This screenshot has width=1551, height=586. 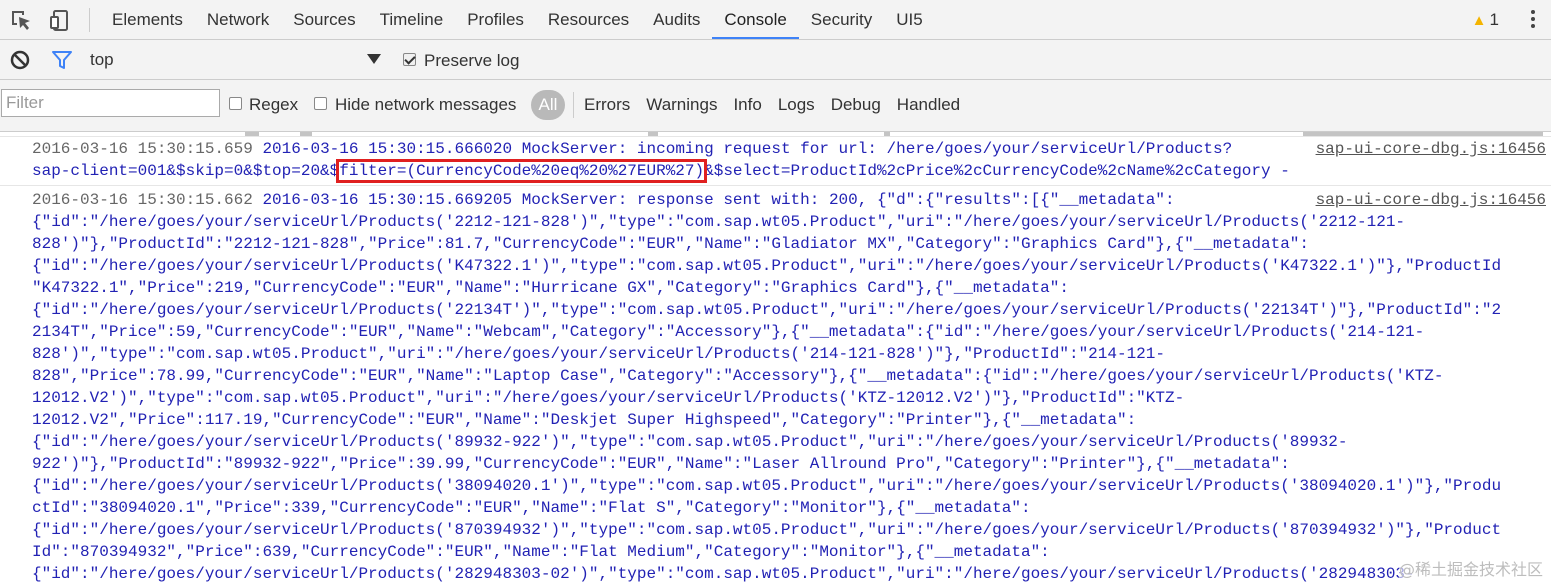 I want to click on tab-audits: Audits, so click(x=676, y=19).